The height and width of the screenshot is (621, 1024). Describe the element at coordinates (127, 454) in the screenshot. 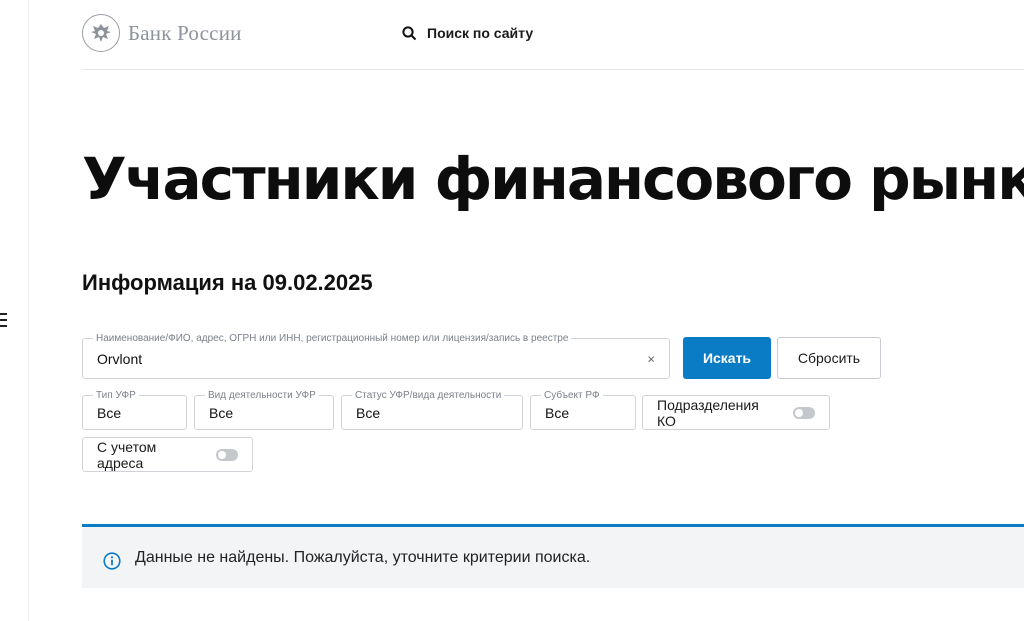

I see `address-toggle-label: С учетом адреса` at that location.